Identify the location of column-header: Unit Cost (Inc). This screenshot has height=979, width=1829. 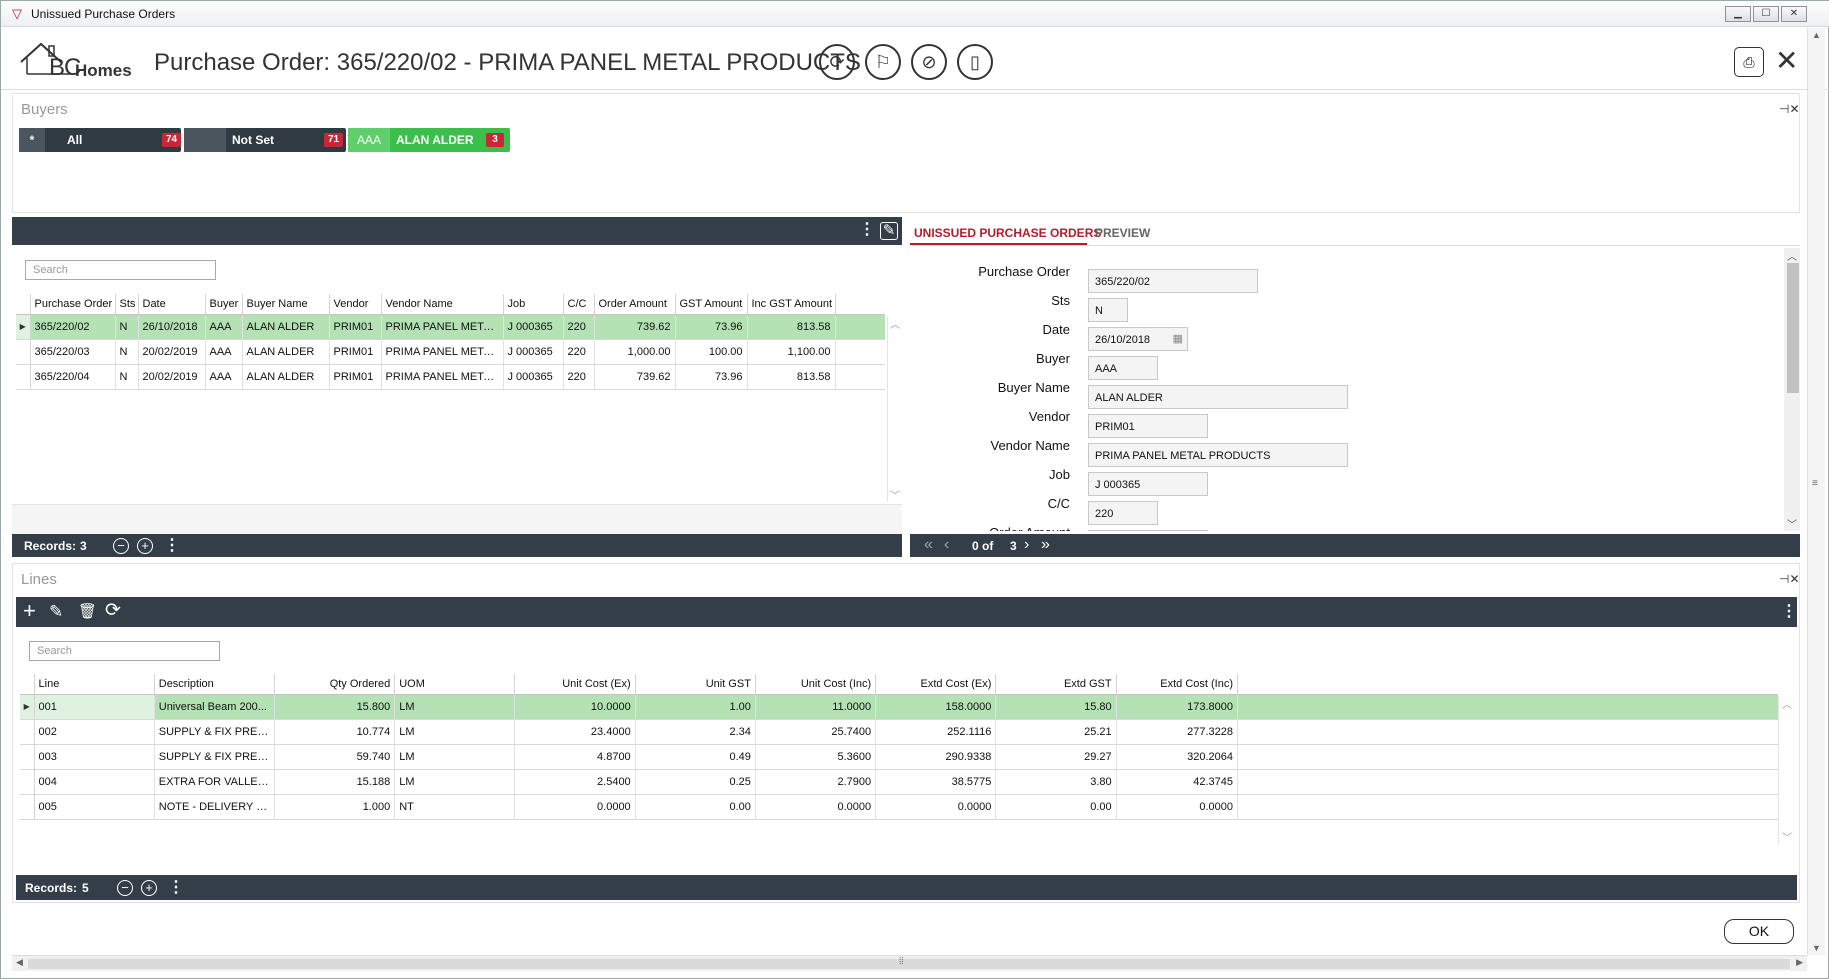
(816, 684).